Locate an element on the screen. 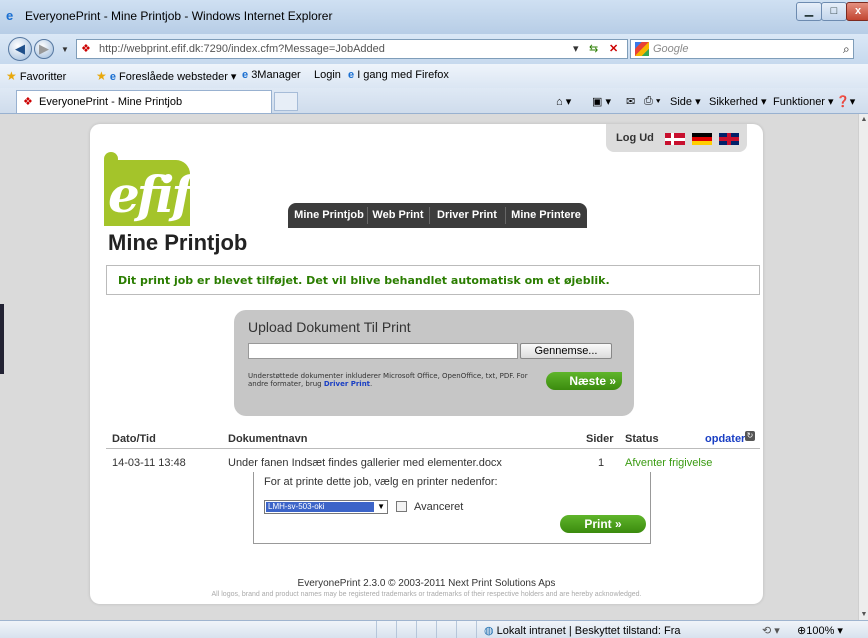  tab-mine-printjob: Mine Printjob is located at coordinates (329, 215).